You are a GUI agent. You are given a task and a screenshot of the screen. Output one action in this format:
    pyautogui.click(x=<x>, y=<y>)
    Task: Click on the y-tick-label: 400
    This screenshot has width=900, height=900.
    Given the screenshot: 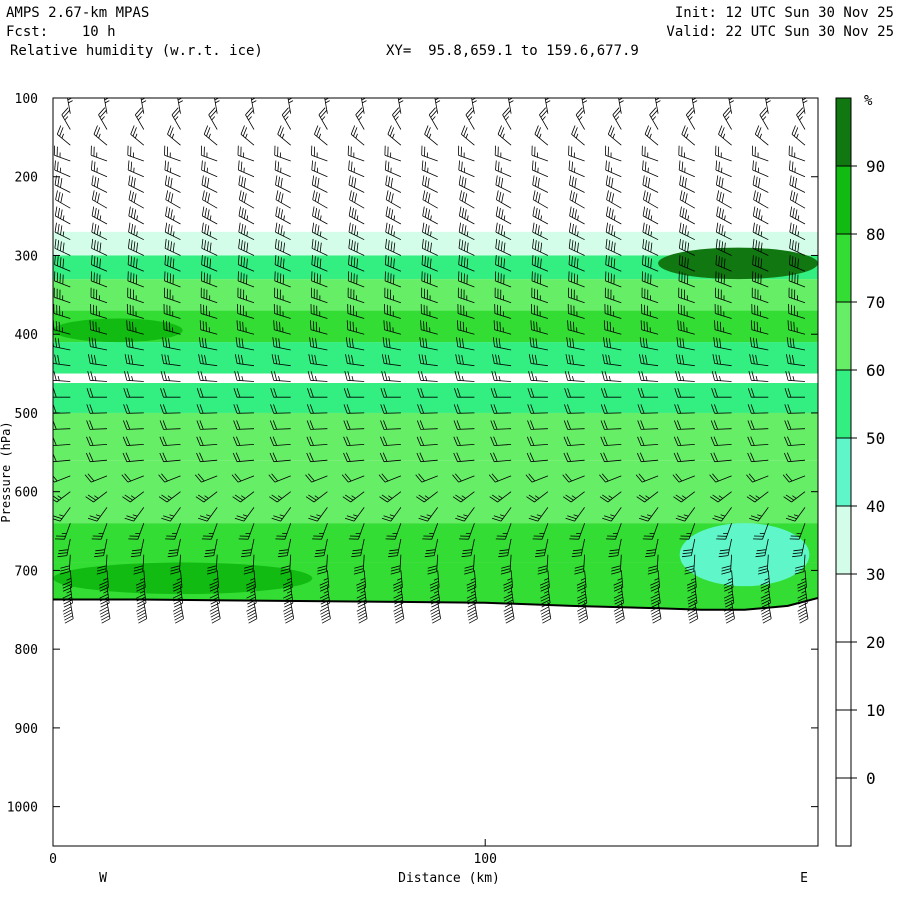 What is the action you would take?
    pyautogui.click(x=26, y=335)
    